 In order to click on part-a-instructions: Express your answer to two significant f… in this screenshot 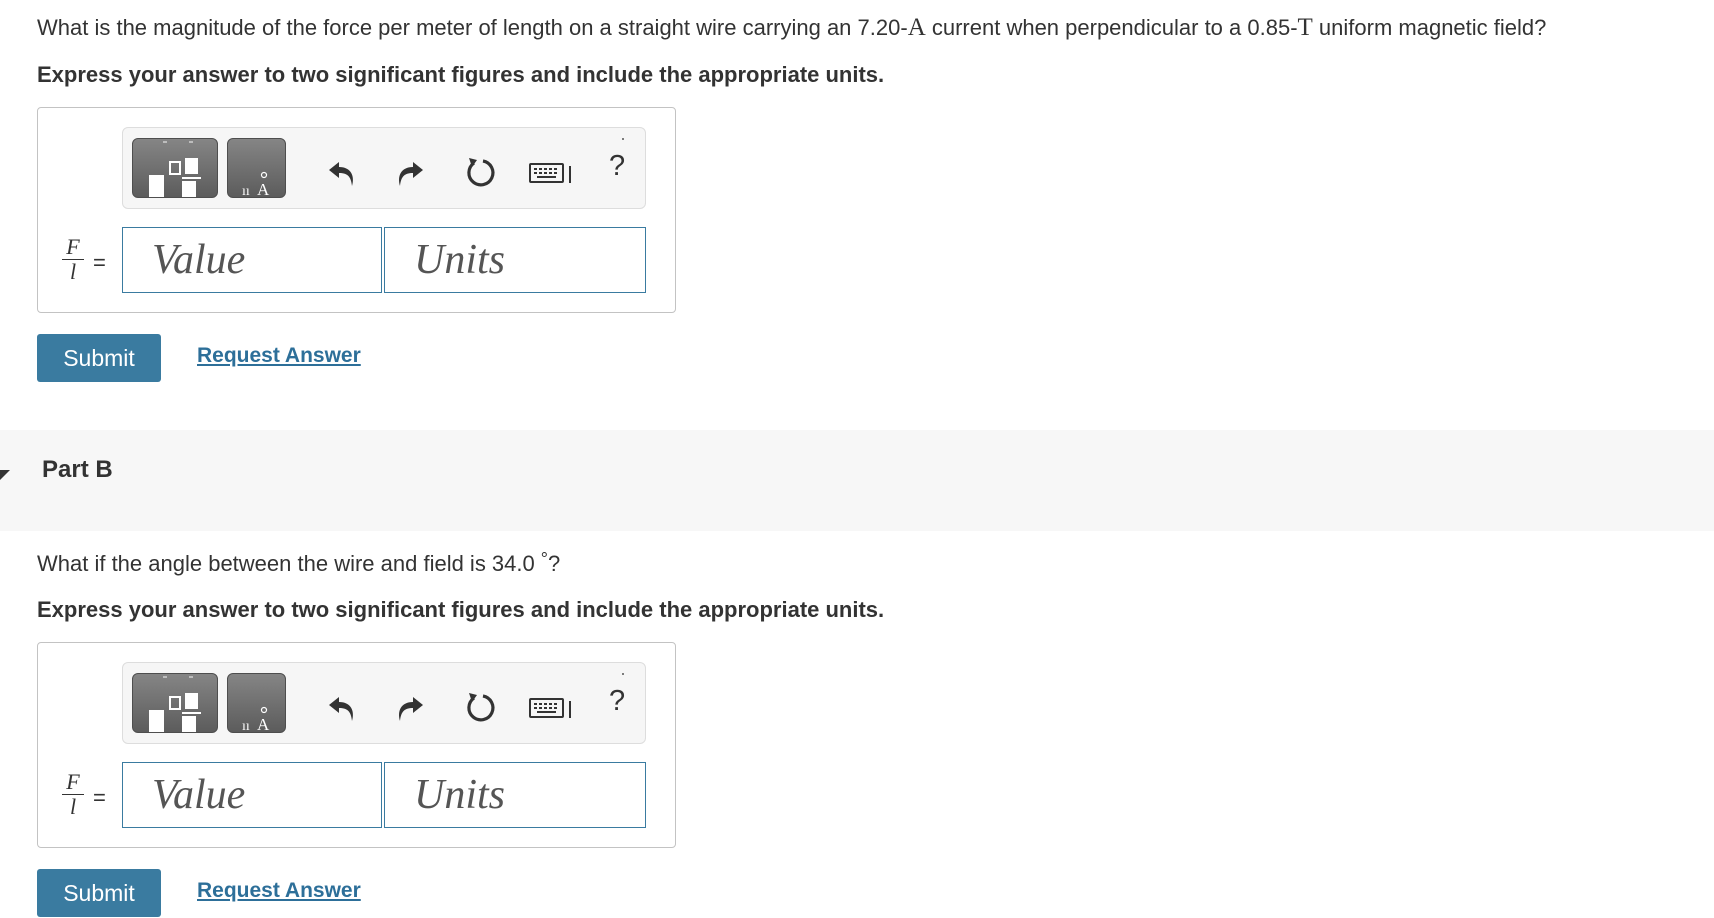, I will do `click(461, 74)`.